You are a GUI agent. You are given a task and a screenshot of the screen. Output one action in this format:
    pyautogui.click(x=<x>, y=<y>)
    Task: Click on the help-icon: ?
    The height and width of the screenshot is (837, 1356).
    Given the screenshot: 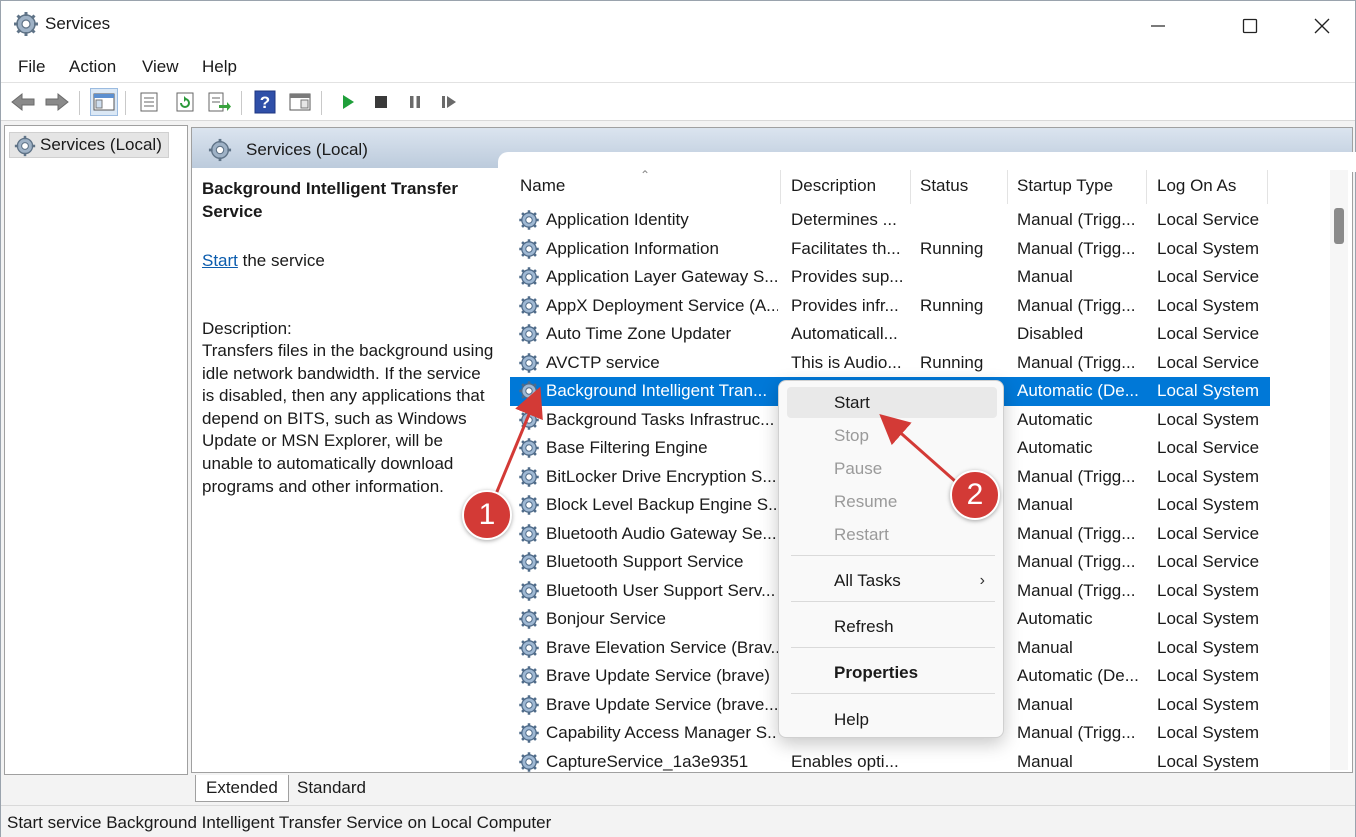 What is the action you would take?
    pyautogui.click(x=265, y=102)
    